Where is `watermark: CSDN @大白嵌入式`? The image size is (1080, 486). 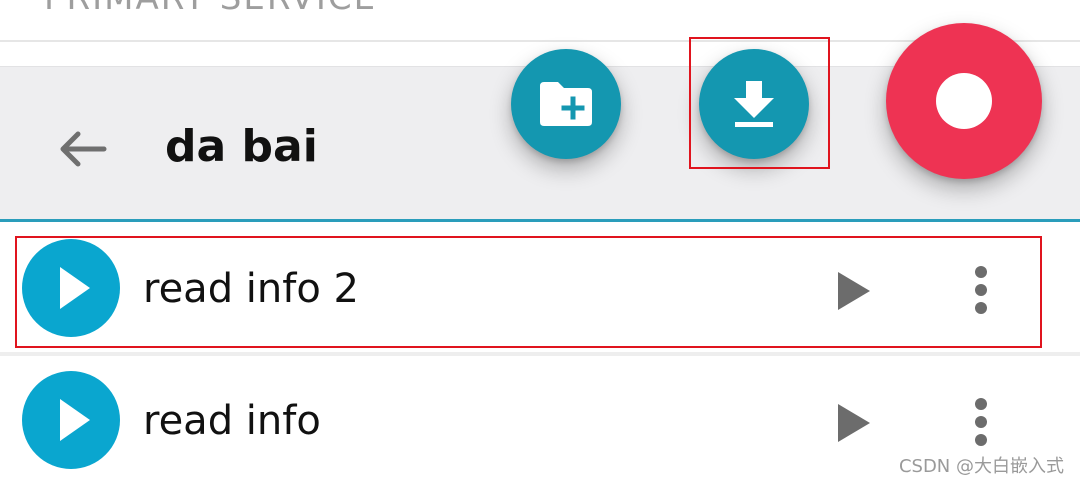
watermark: CSDN @大白嵌入式 is located at coordinates (981, 466).